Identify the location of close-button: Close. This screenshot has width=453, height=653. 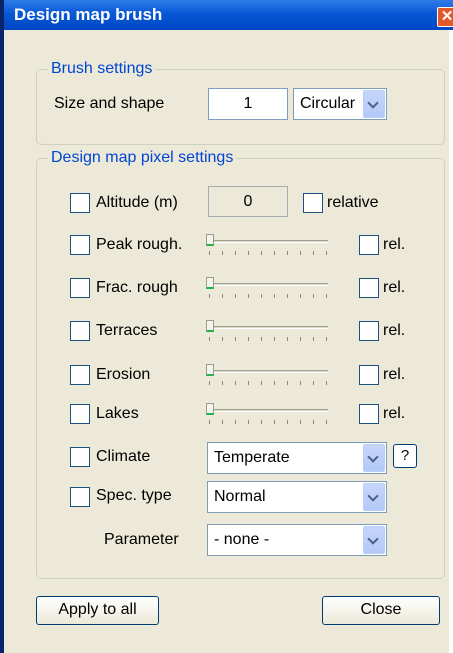
(381, 610).